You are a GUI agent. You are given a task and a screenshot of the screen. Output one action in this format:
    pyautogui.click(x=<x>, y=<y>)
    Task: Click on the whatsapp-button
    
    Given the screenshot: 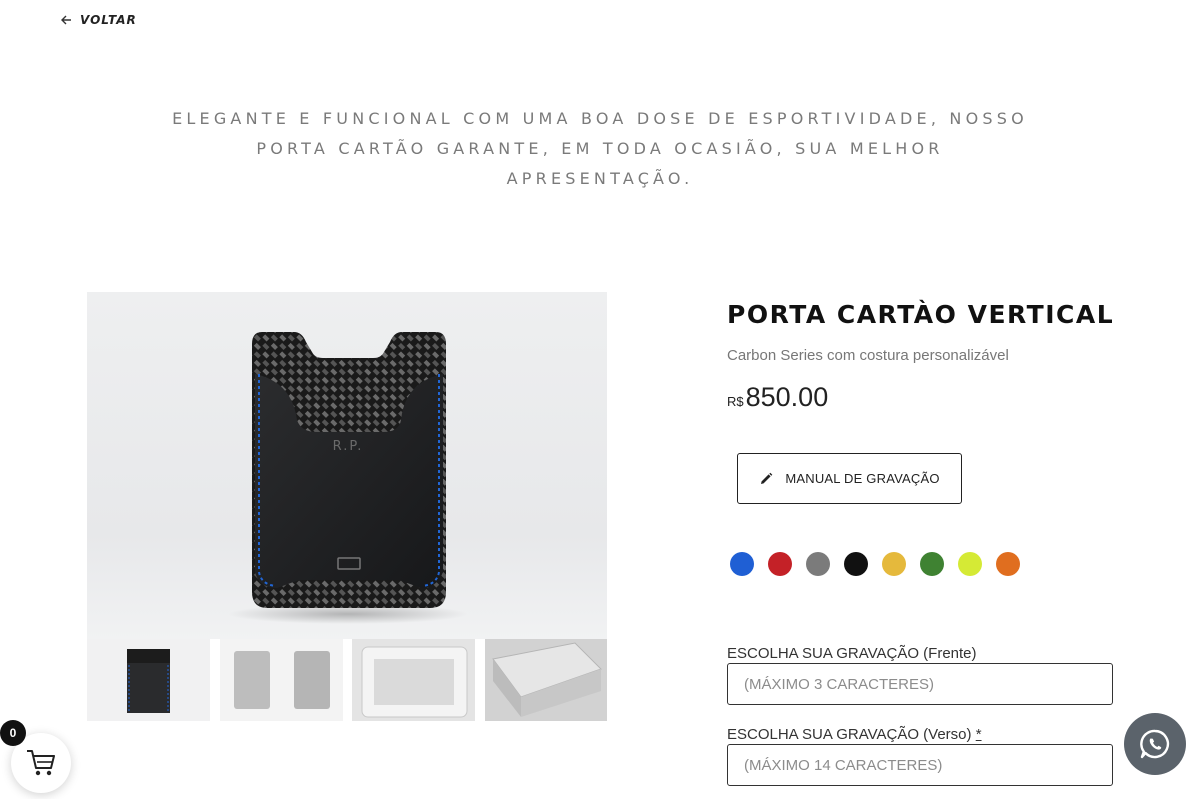 What is the action you would take?
    pyautogui.click(x=1155, y=744)
    